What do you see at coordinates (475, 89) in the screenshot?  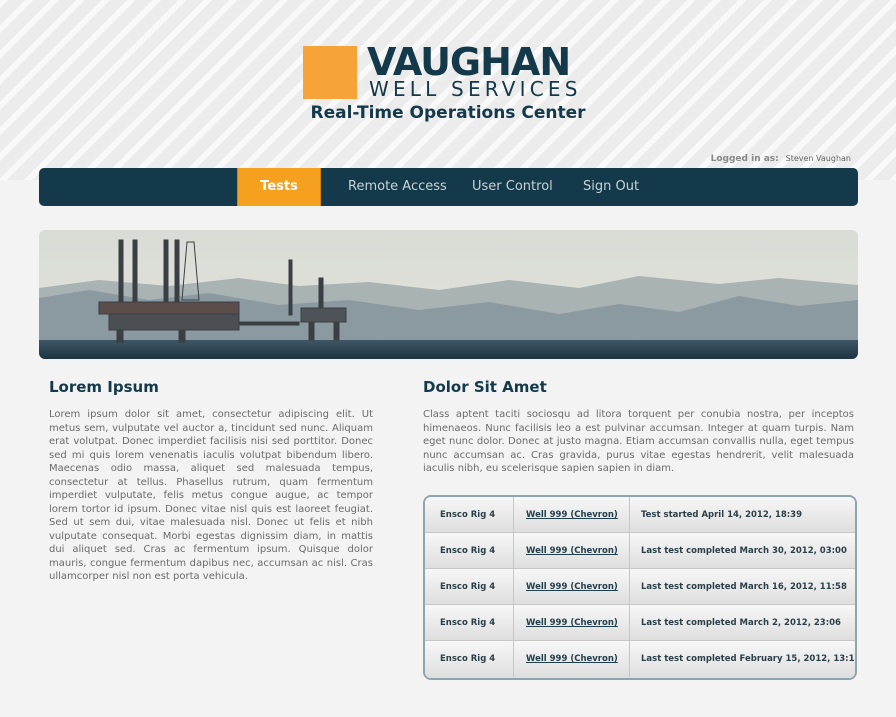 I see `logo-subtitle: WELL SERVICES` at bounding box center [475, 89].